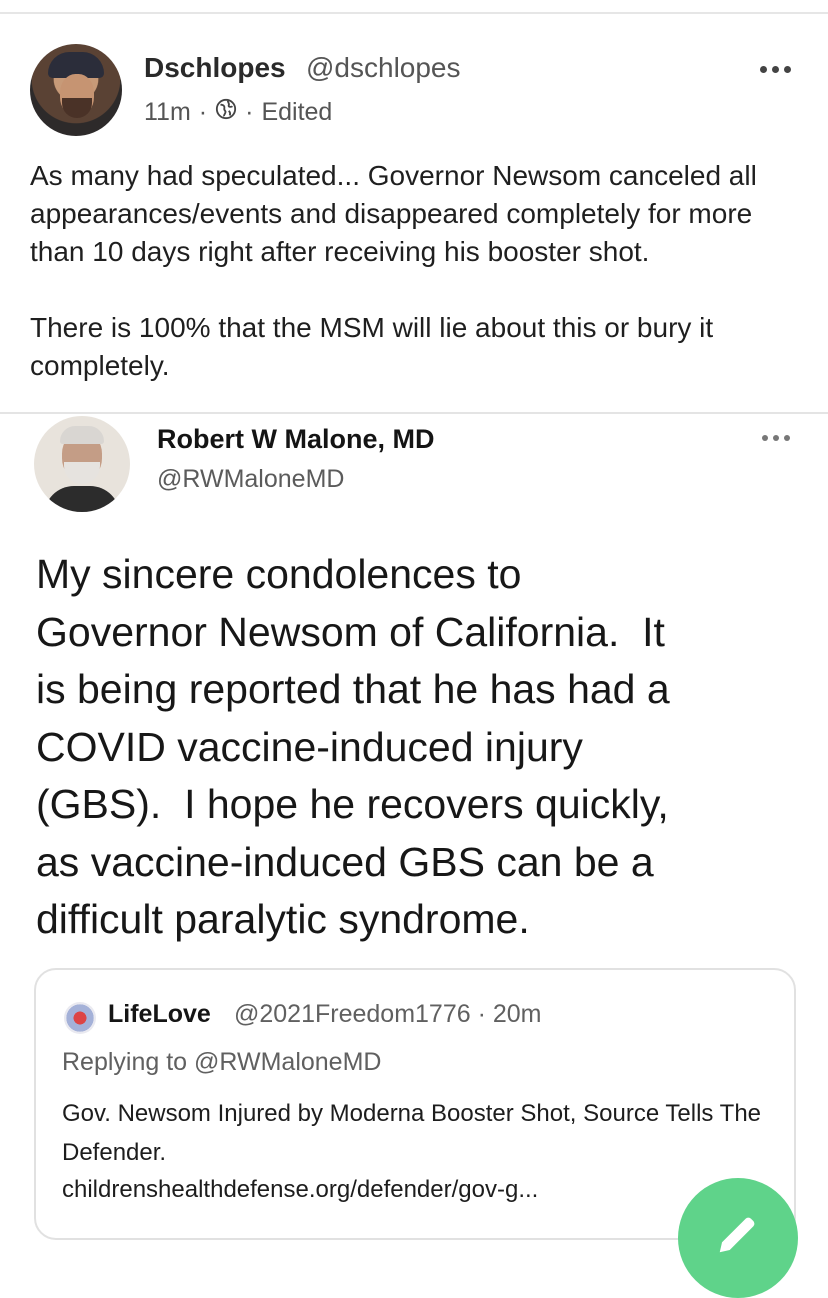  I want to click on globe-icon, so click(226, 112).